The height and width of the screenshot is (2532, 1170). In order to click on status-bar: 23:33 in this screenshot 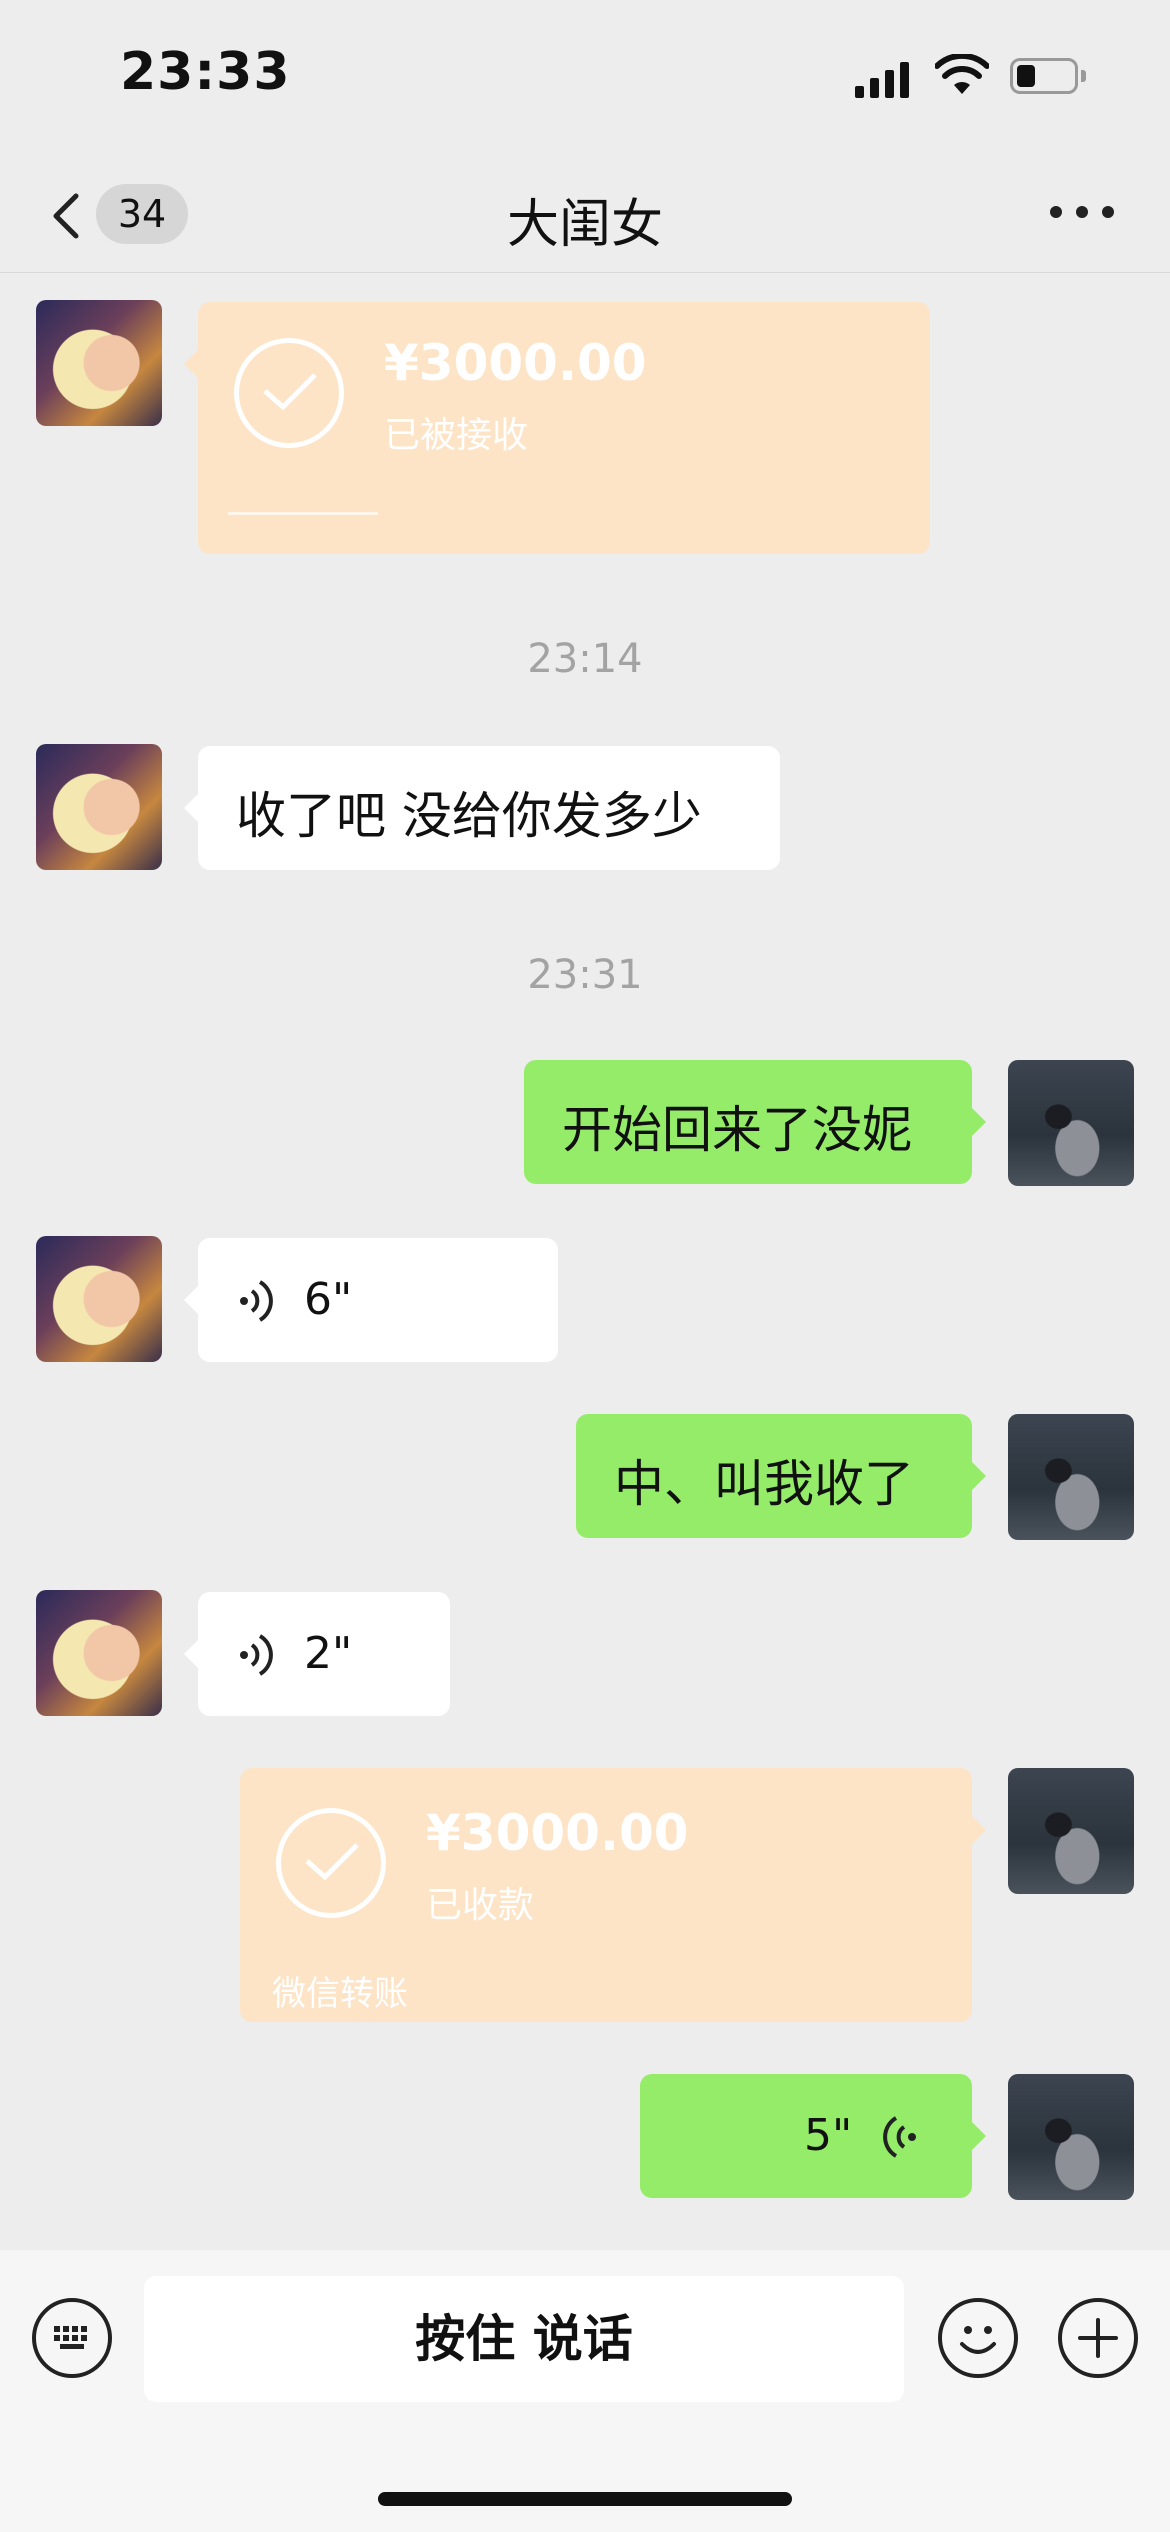, I will do `click(585, 80)`.